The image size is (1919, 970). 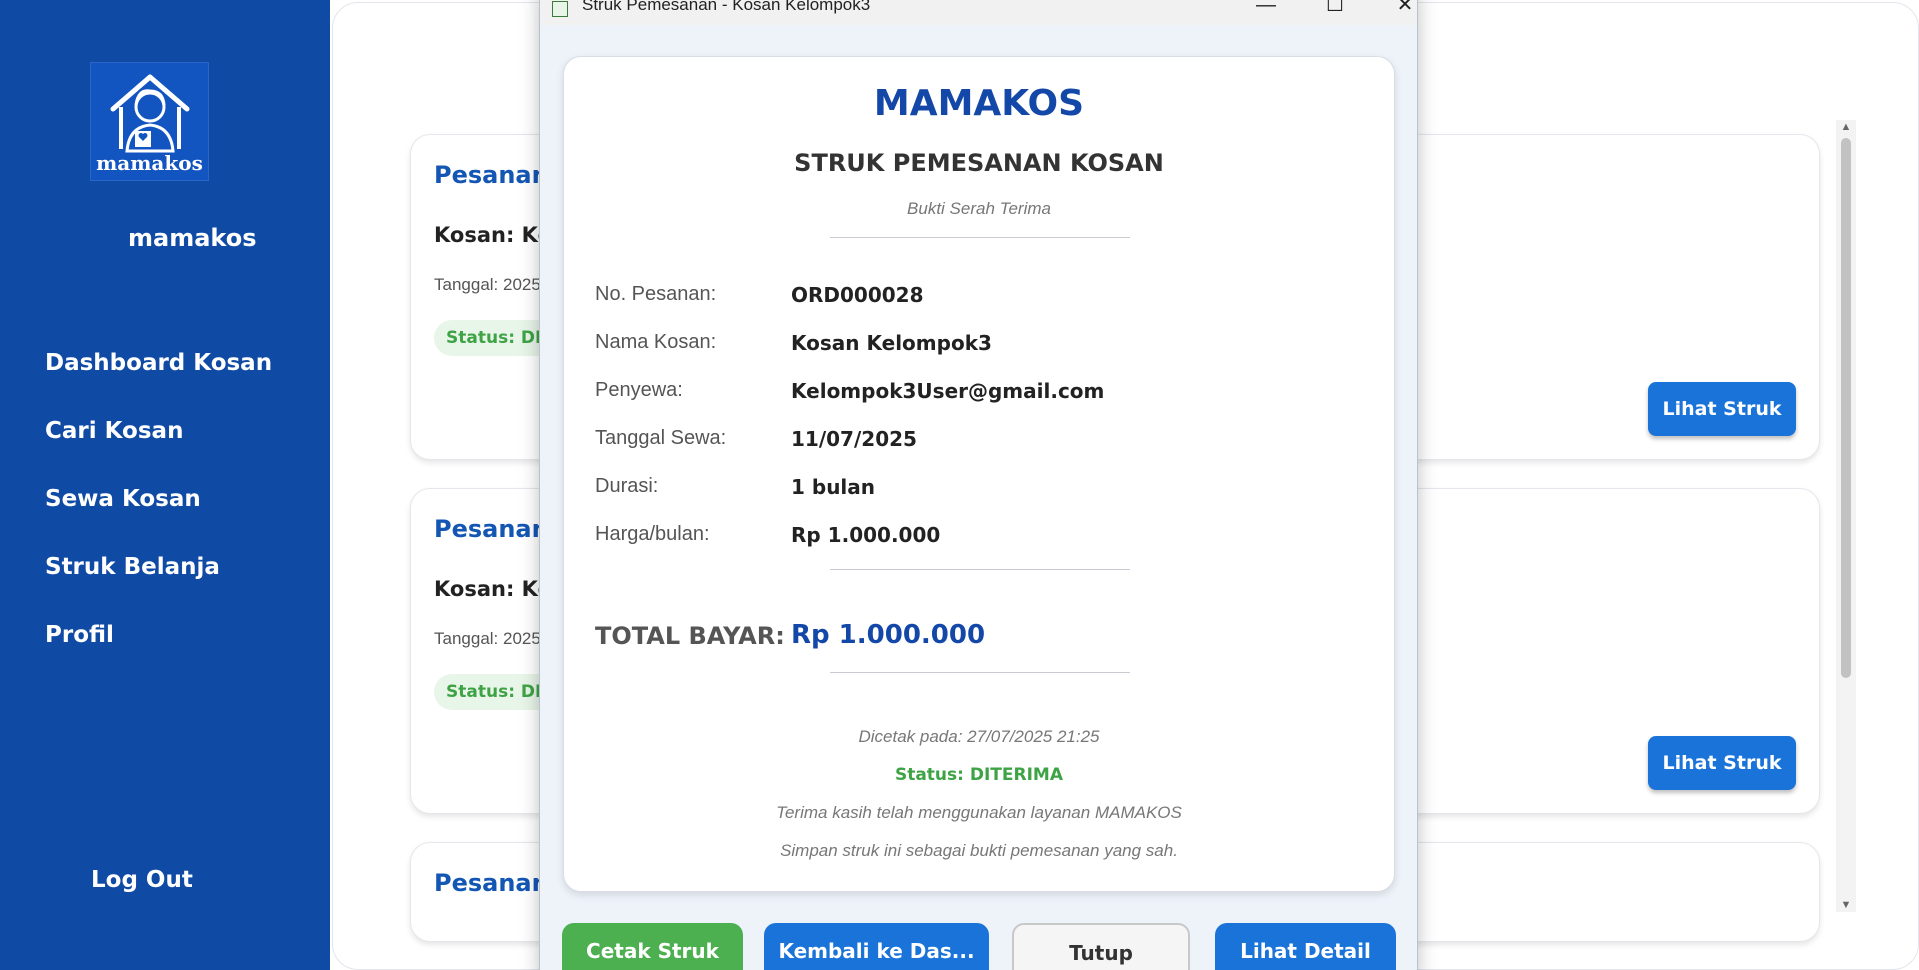 I want to click on row-label: Harga/bulan:, so click(x=652, y=534).